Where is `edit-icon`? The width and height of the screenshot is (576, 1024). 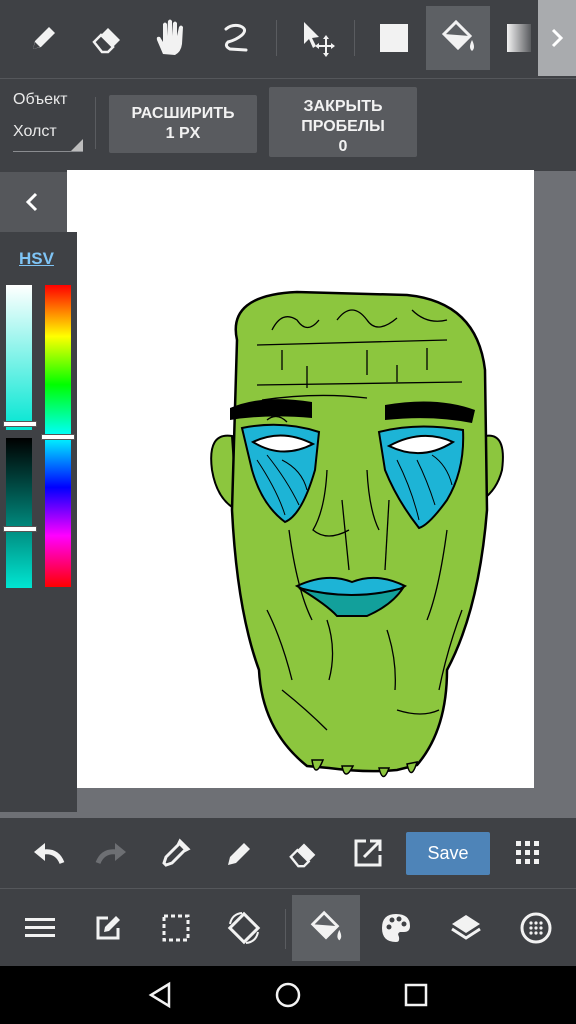
edit-icon is located at coordinates (108, 928).